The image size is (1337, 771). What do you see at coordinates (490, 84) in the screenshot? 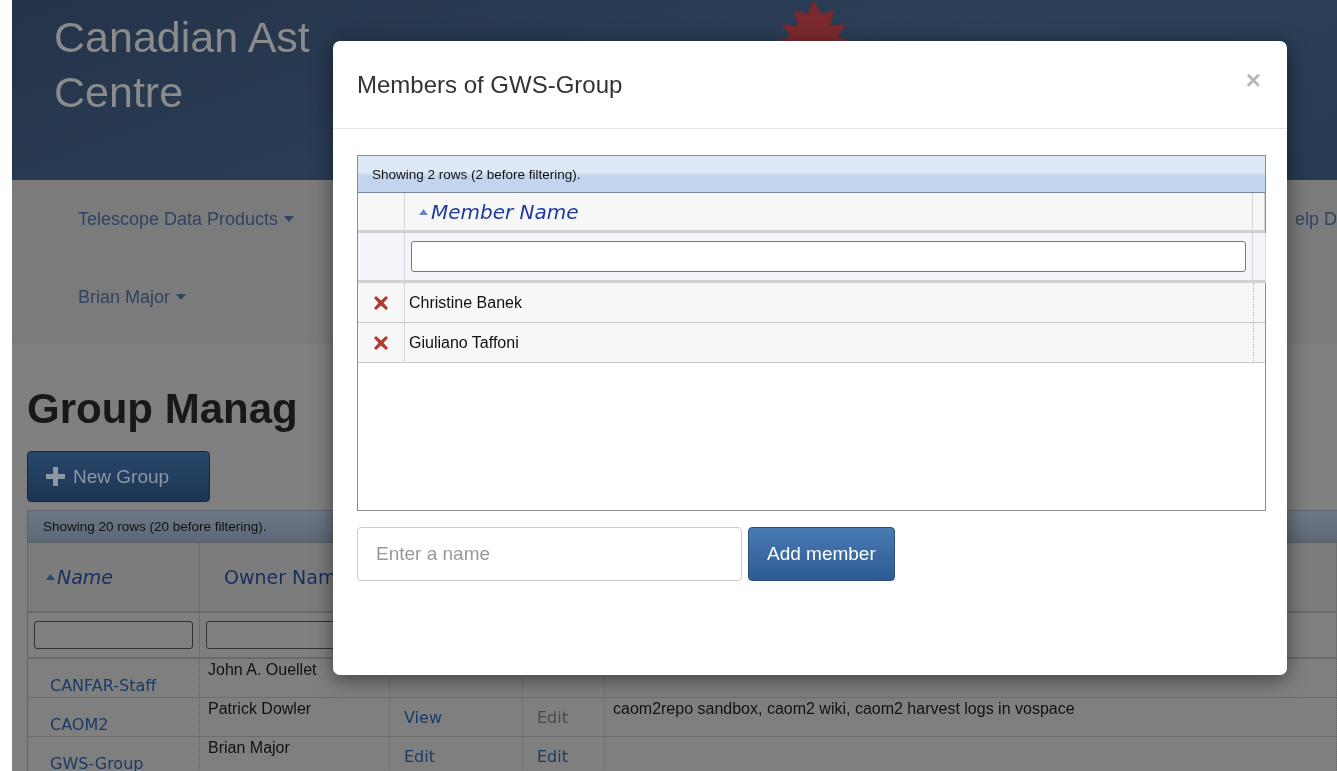
I see `dialog-title: Members of GWS-Group` at bounding box center [490, 84].